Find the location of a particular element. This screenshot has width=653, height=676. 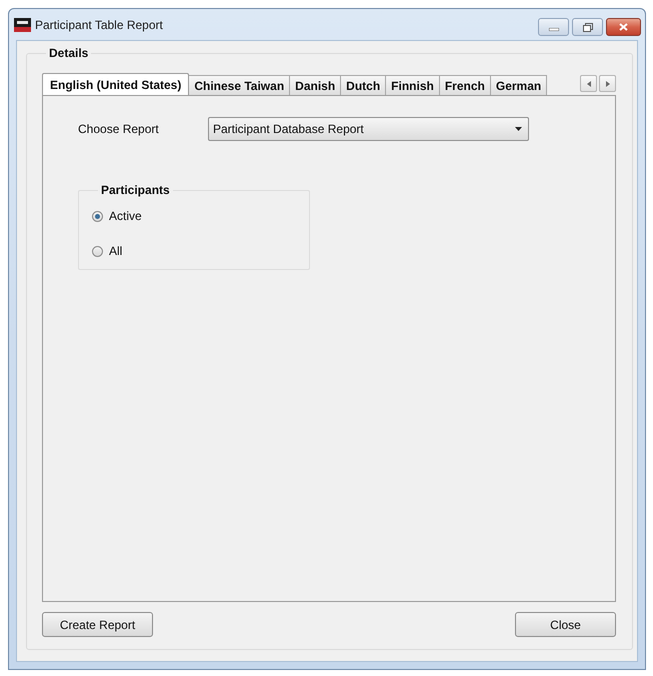

left-arrow-icon is located at coordinates (588, 83).